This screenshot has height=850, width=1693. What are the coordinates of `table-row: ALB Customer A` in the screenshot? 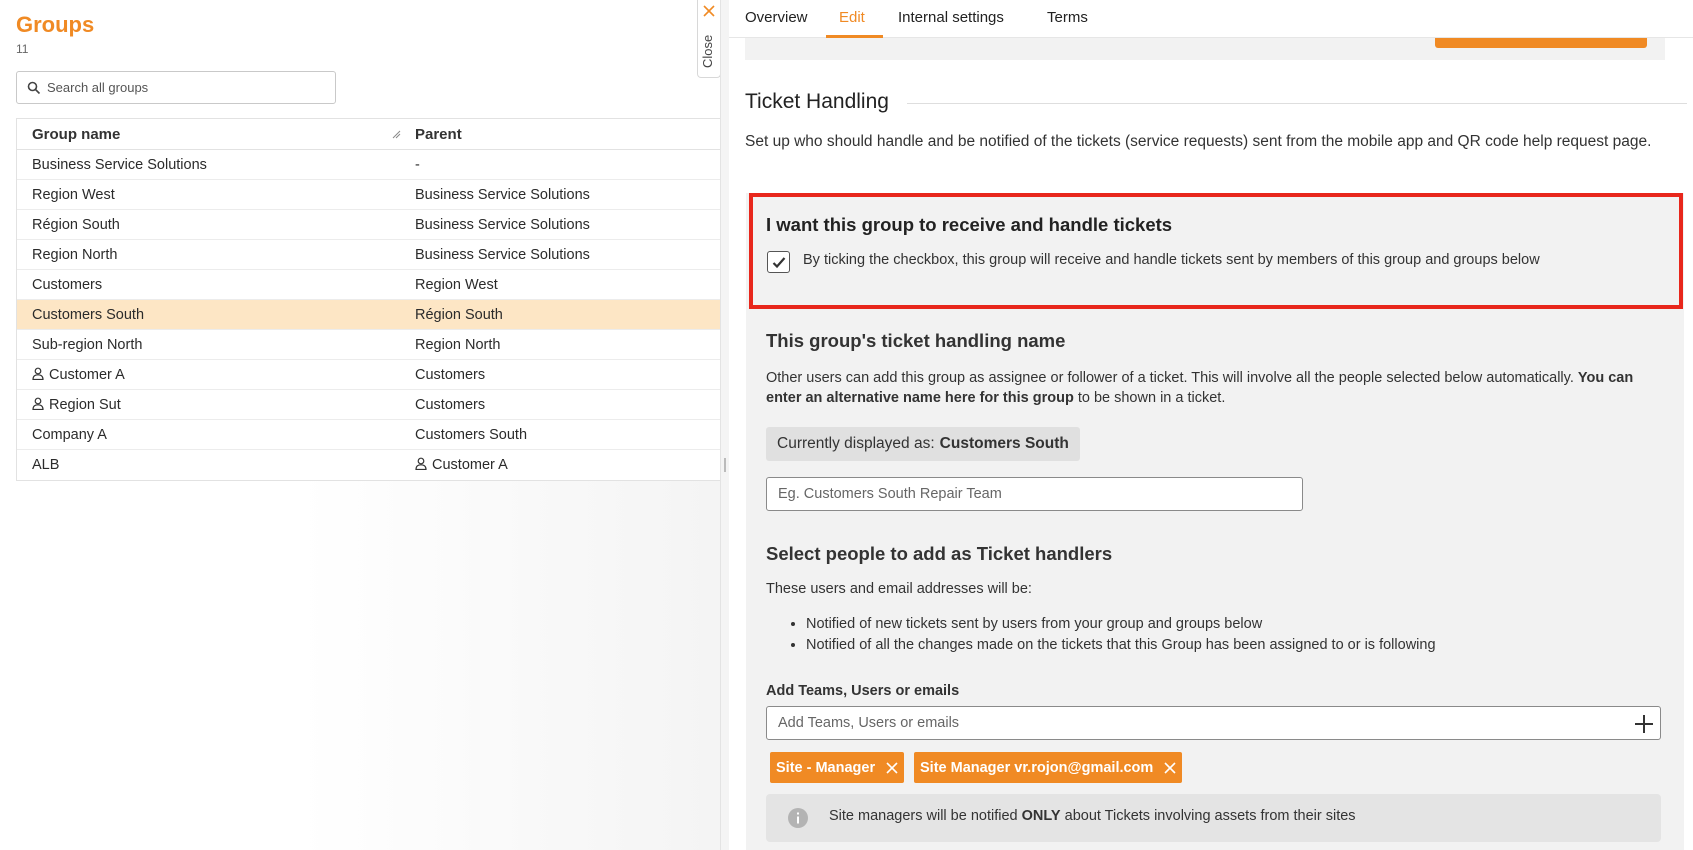 It's located at (368, 465).